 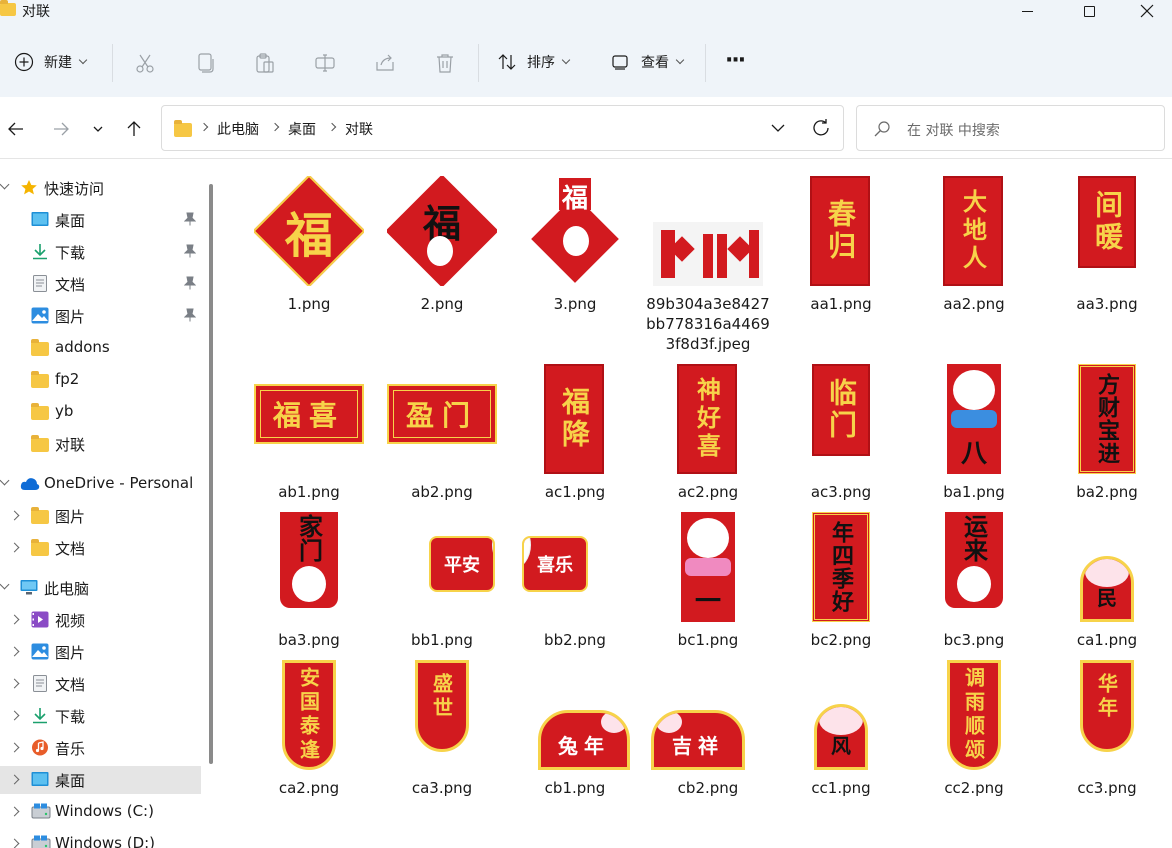 I want to click on file-item: 兔年 cb1.png, so click(x=575, y=729).